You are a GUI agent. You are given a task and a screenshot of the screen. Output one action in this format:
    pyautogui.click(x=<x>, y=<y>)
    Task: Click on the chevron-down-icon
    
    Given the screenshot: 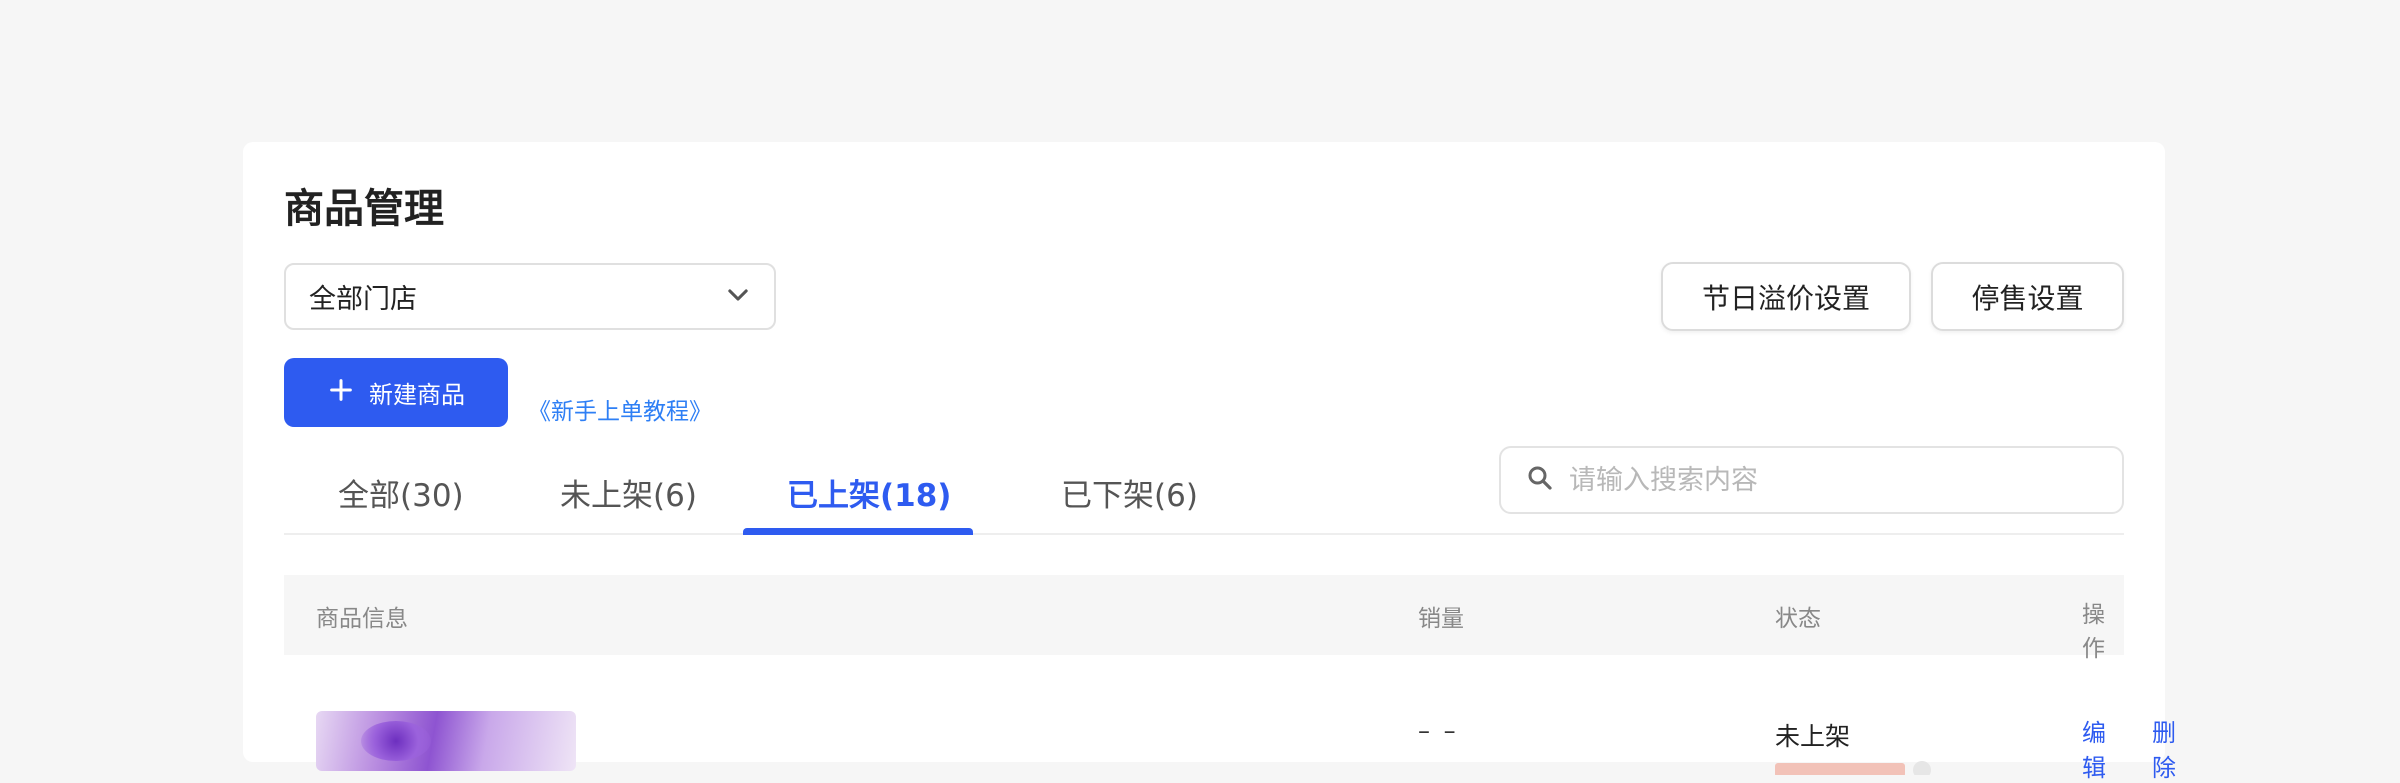 What is the action you would take?
    pyautogui.click(x=738, y=297)
    